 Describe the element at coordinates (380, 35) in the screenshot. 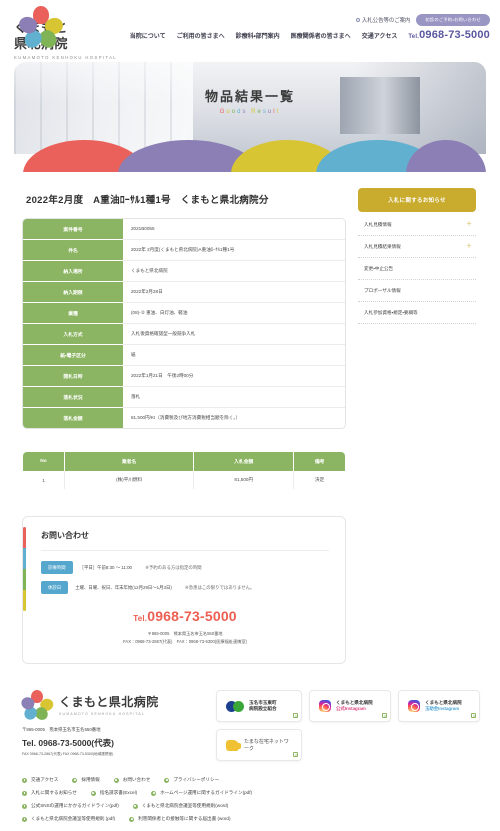

I see `nav-item-access: 交通アクセス` at that location.